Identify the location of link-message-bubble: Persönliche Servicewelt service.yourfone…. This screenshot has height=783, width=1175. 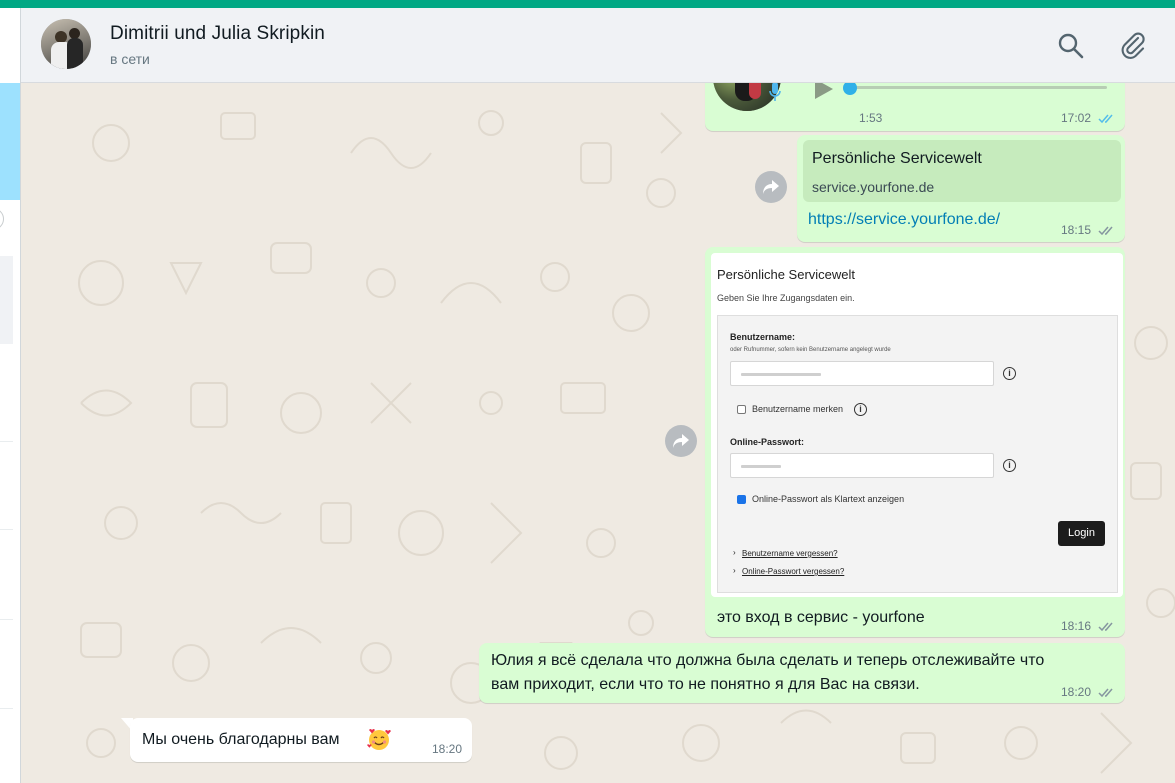
(961, 188).